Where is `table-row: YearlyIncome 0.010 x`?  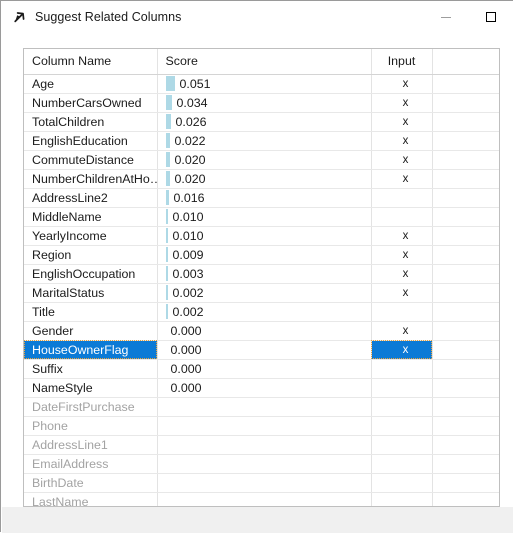 table-row: YearlyIncome 0.010 x is located at coordinates (261, 236).